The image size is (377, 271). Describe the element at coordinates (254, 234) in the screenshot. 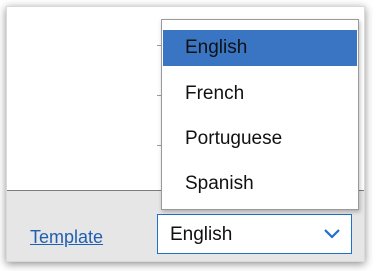

I see `language-select: English` at that location.